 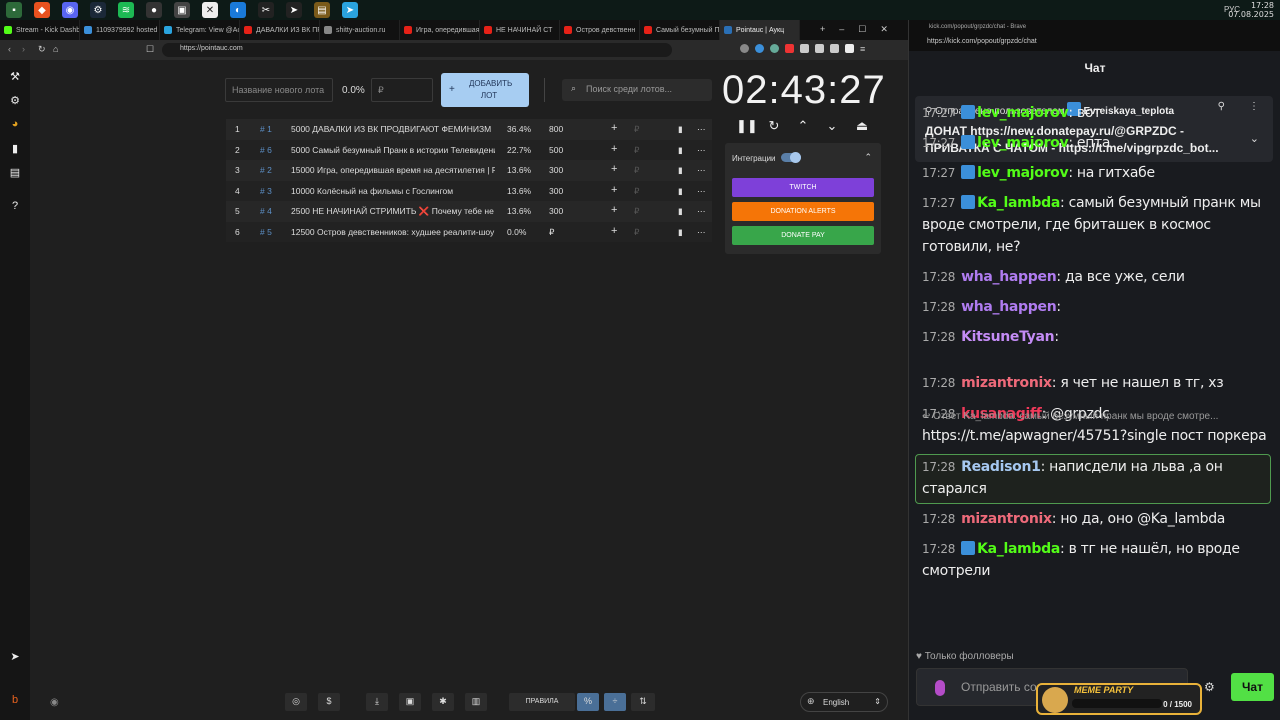 What do you see at coordinates (329, 702) in the screenshot?
I see `donate-button: $` at bounding box center [329, 702].